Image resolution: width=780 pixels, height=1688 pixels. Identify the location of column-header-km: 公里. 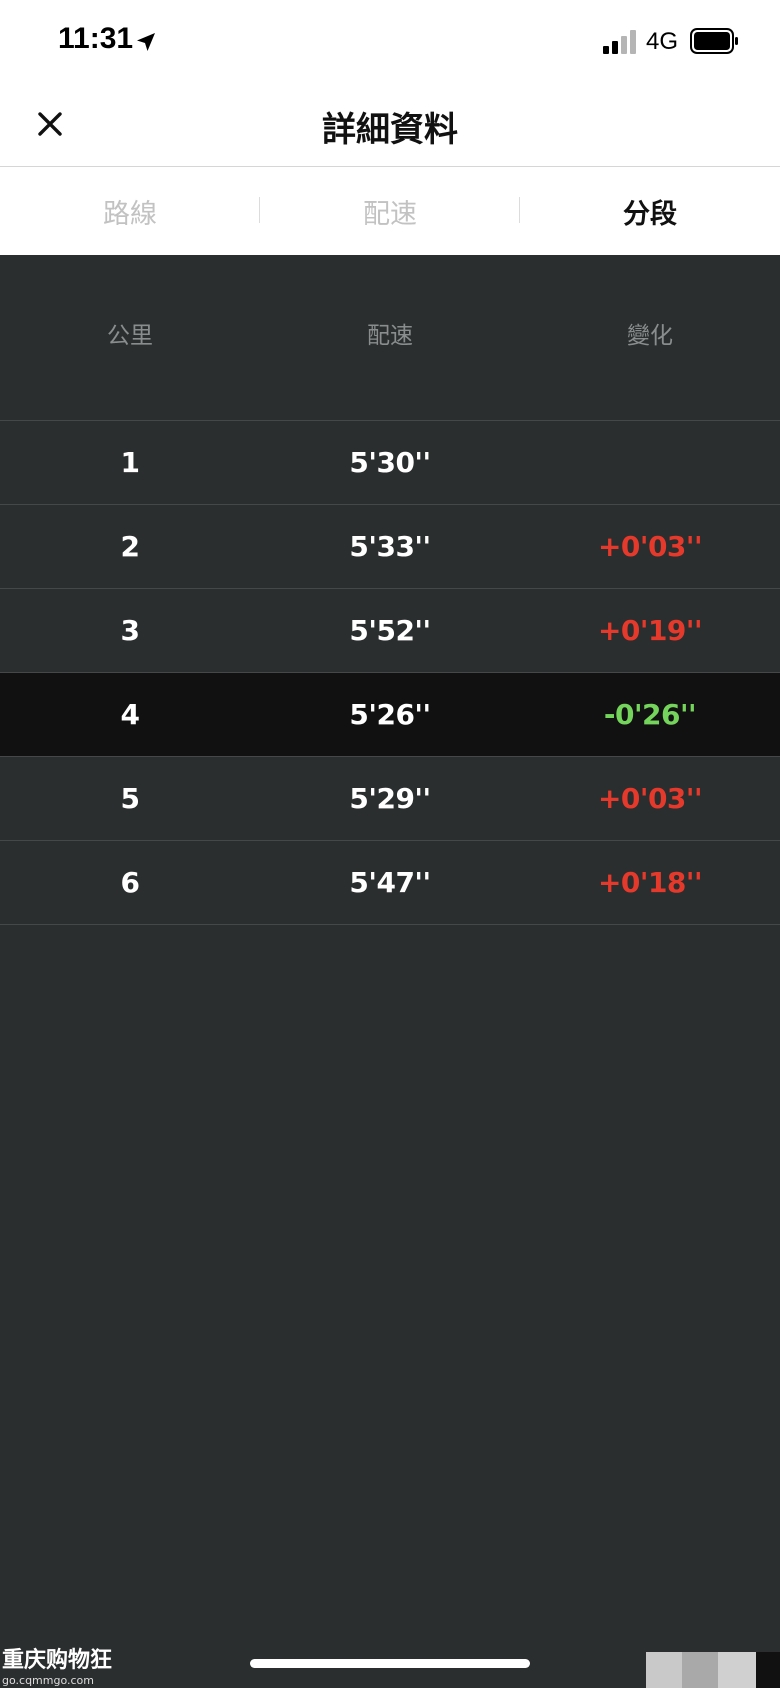
(130, 335).